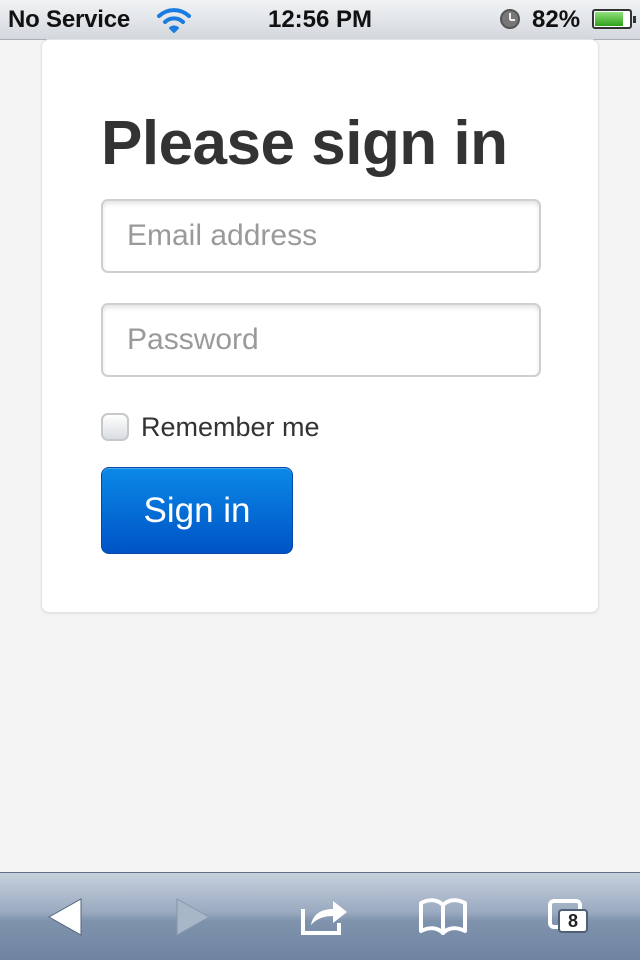  I want to click on pages-icon: 8, so click(570, 917).